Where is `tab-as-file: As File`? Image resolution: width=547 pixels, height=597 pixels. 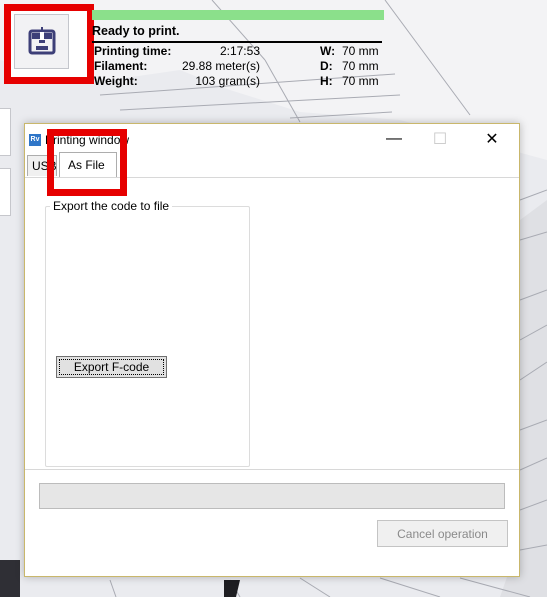
tab-as-file: As File is located at coordinates (88, 164).